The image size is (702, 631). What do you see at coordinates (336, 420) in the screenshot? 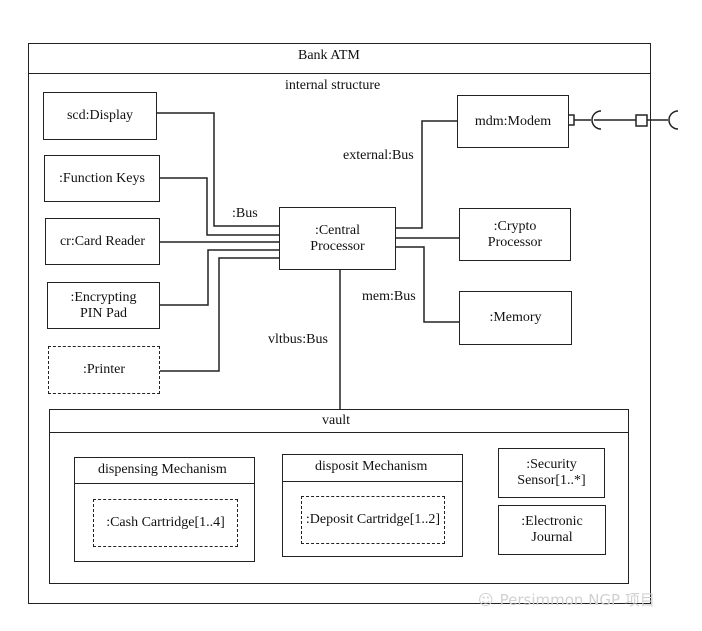
I see `vault-title: vault` at bounding box center [336, 420].